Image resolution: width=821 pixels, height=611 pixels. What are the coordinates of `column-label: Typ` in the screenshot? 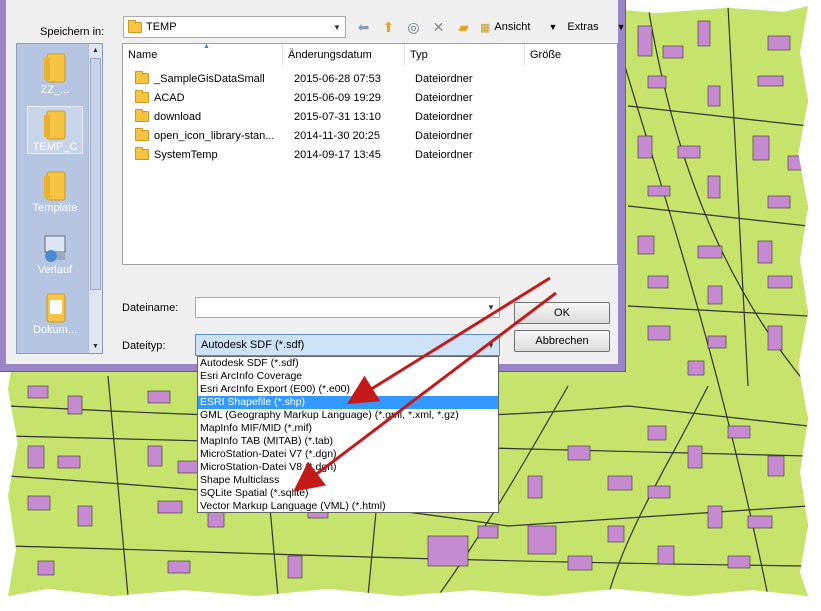 It's located at (419, 55).